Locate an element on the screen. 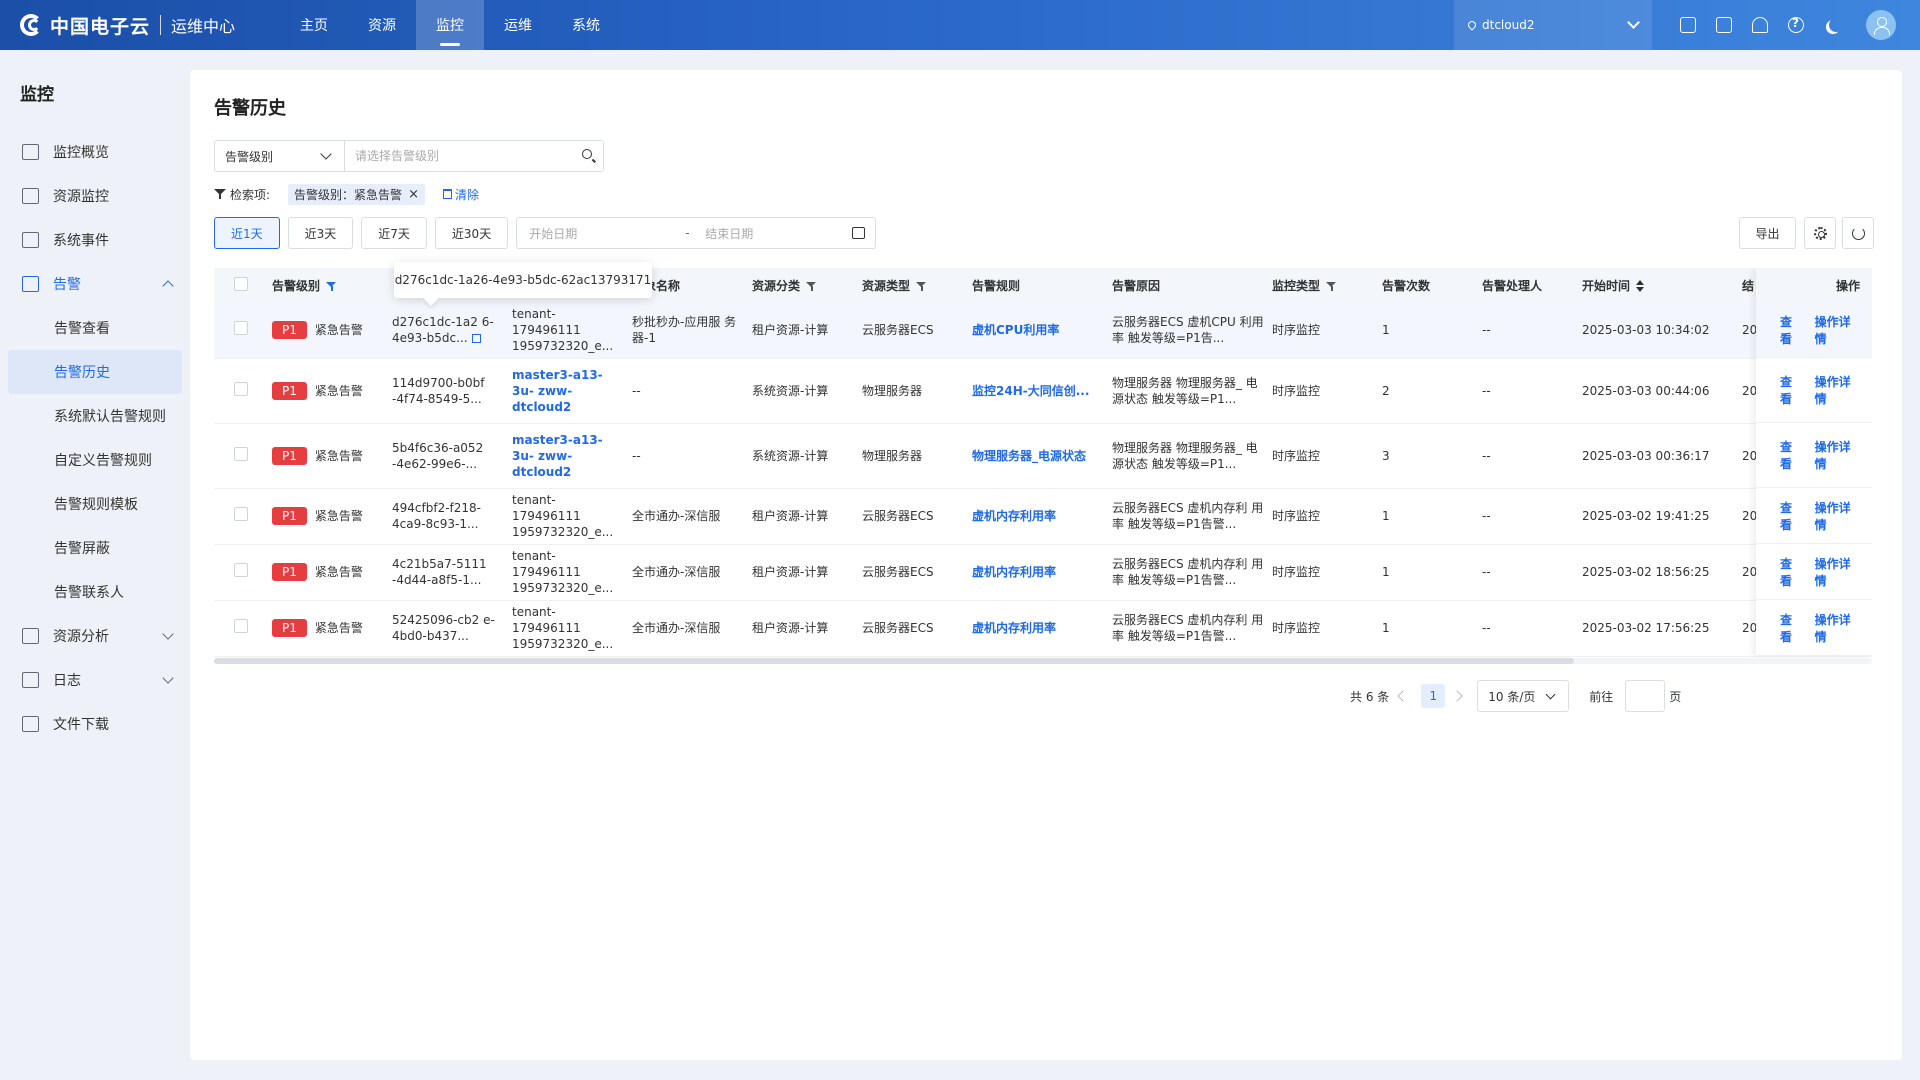 The height and width of the screenshot is (1080, 1920). sidebar-sub-alarm-view: 告警查看 is located at coordinates (95, 328).